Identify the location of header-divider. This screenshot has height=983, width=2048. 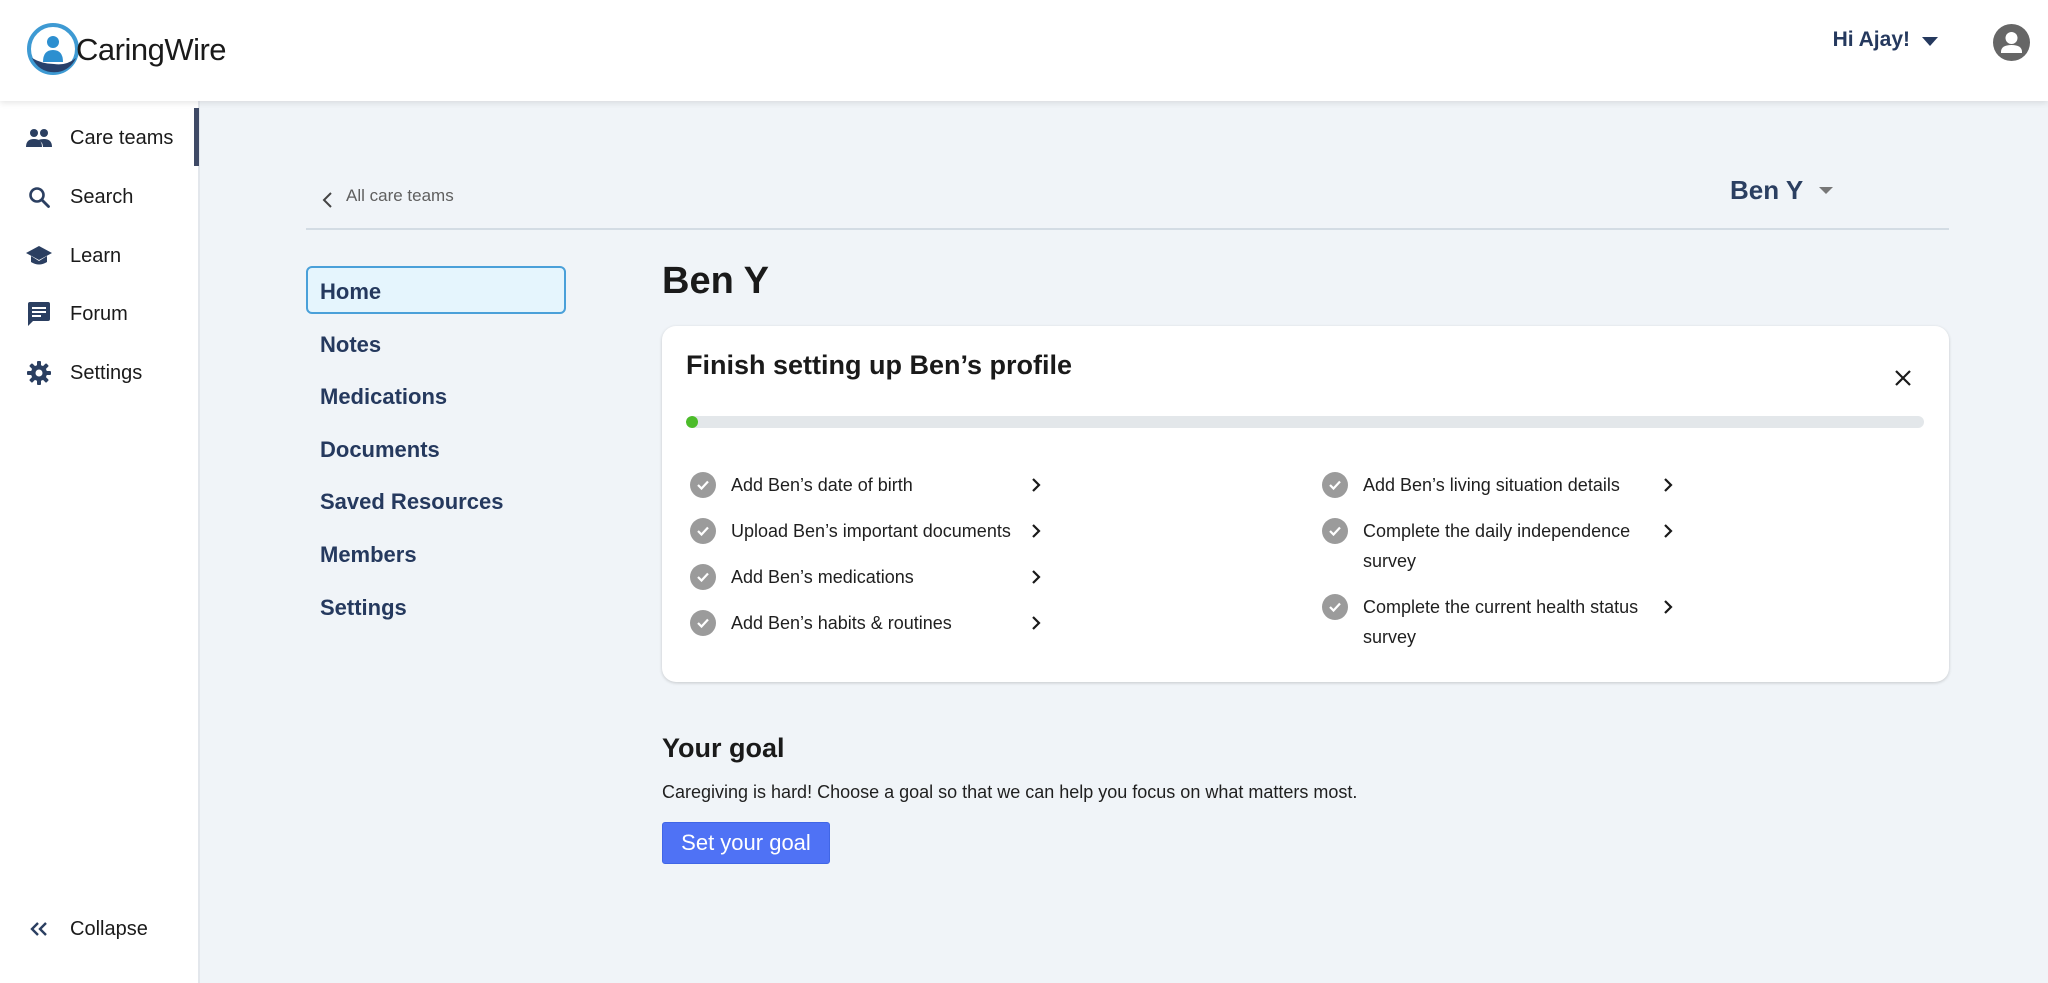
(1127, 229).